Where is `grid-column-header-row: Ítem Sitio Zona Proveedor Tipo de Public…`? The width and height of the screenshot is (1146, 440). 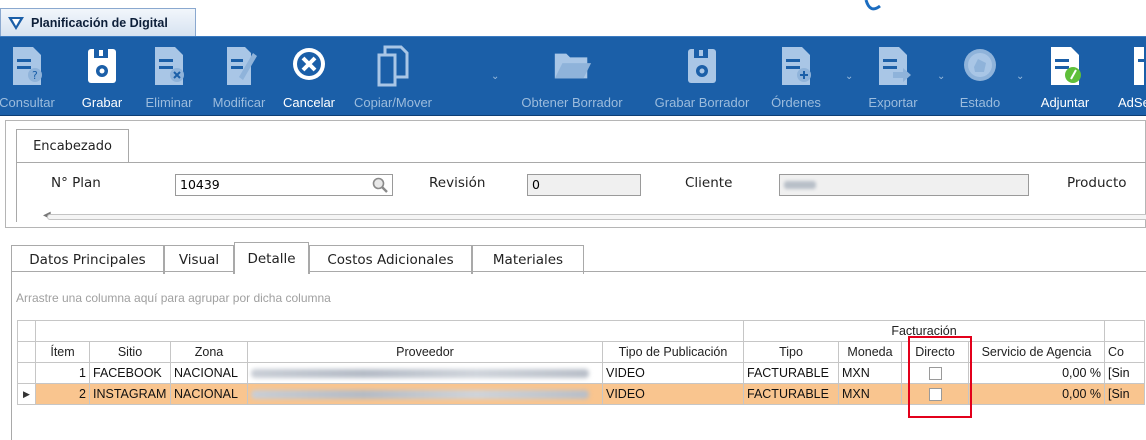 grid-column-header-row: Ítem Sitio Zona Proveedor Tipo de Public… is located at coordinates (581, 352).